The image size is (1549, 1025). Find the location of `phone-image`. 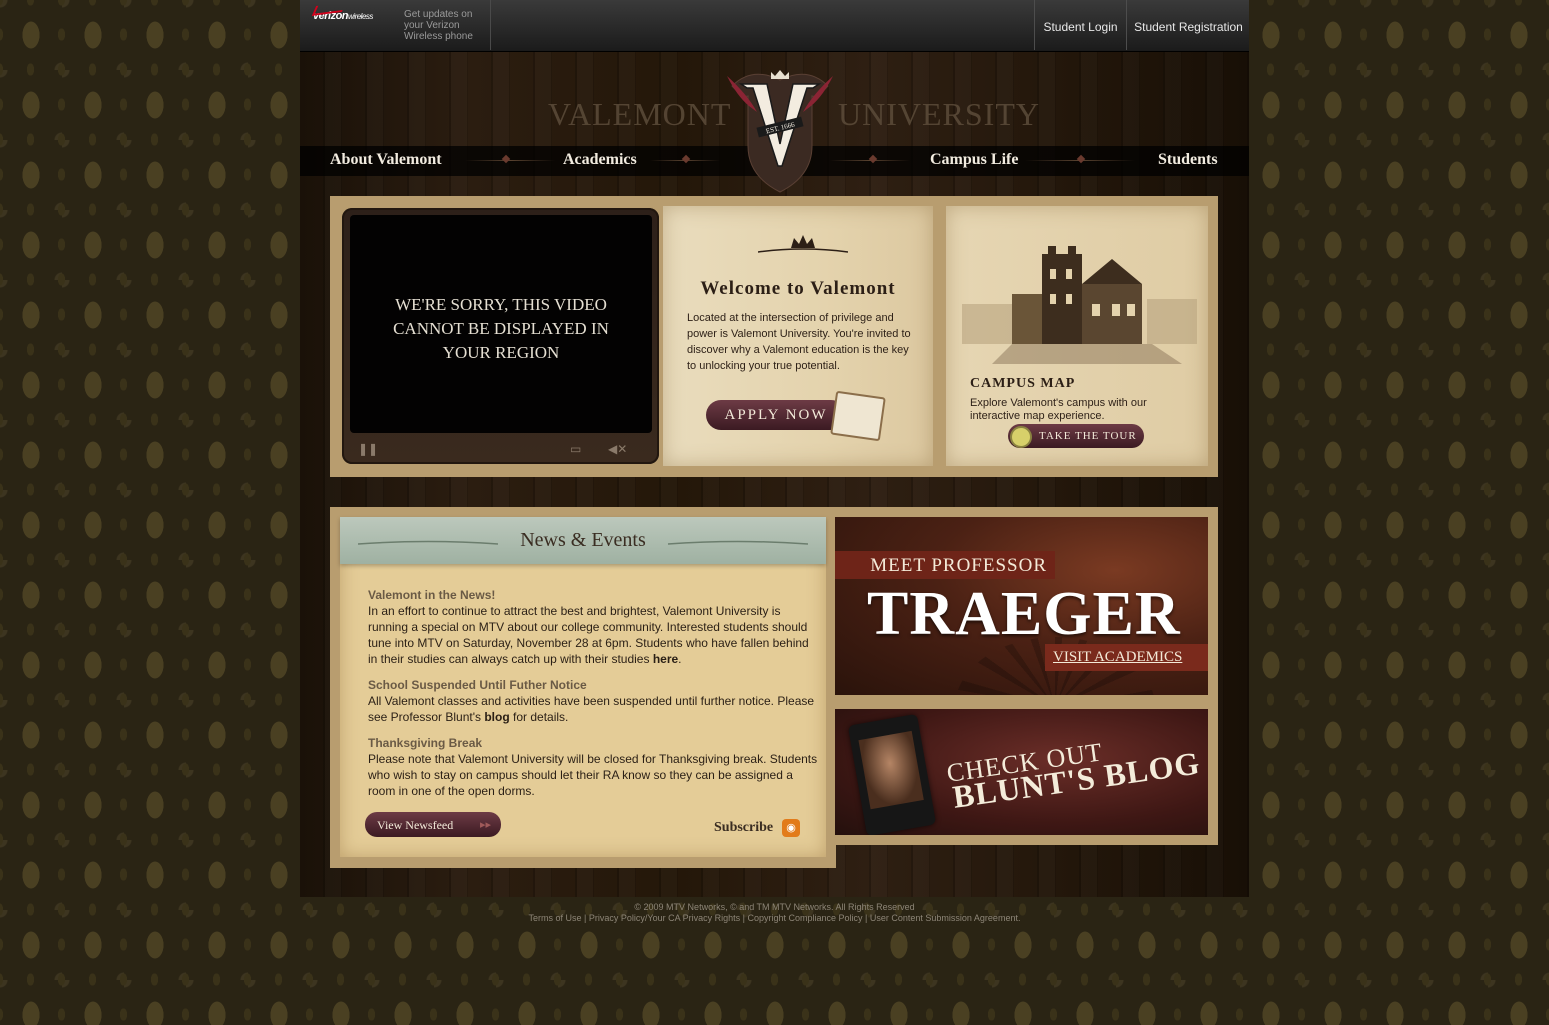

phone-image is located at coordinates (892, 774).